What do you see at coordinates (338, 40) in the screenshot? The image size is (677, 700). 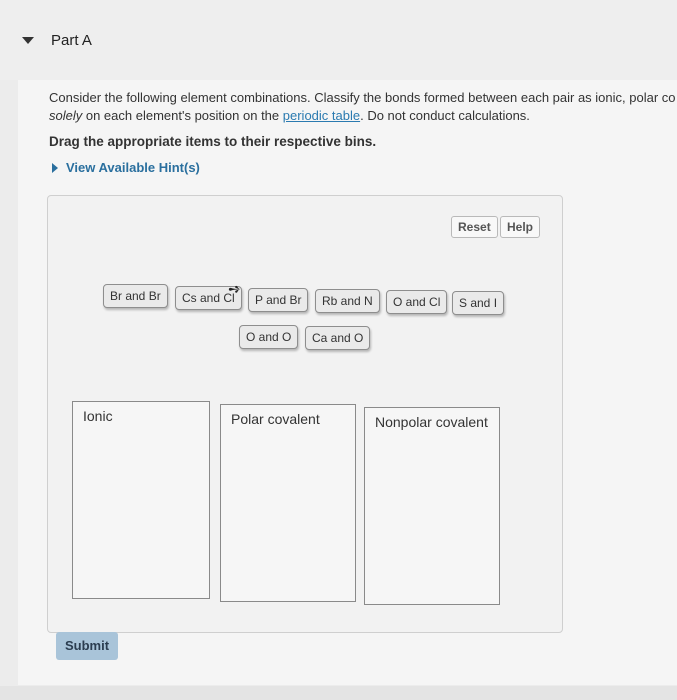 I see `part-header: Part A` at bounding box center [338, 40].